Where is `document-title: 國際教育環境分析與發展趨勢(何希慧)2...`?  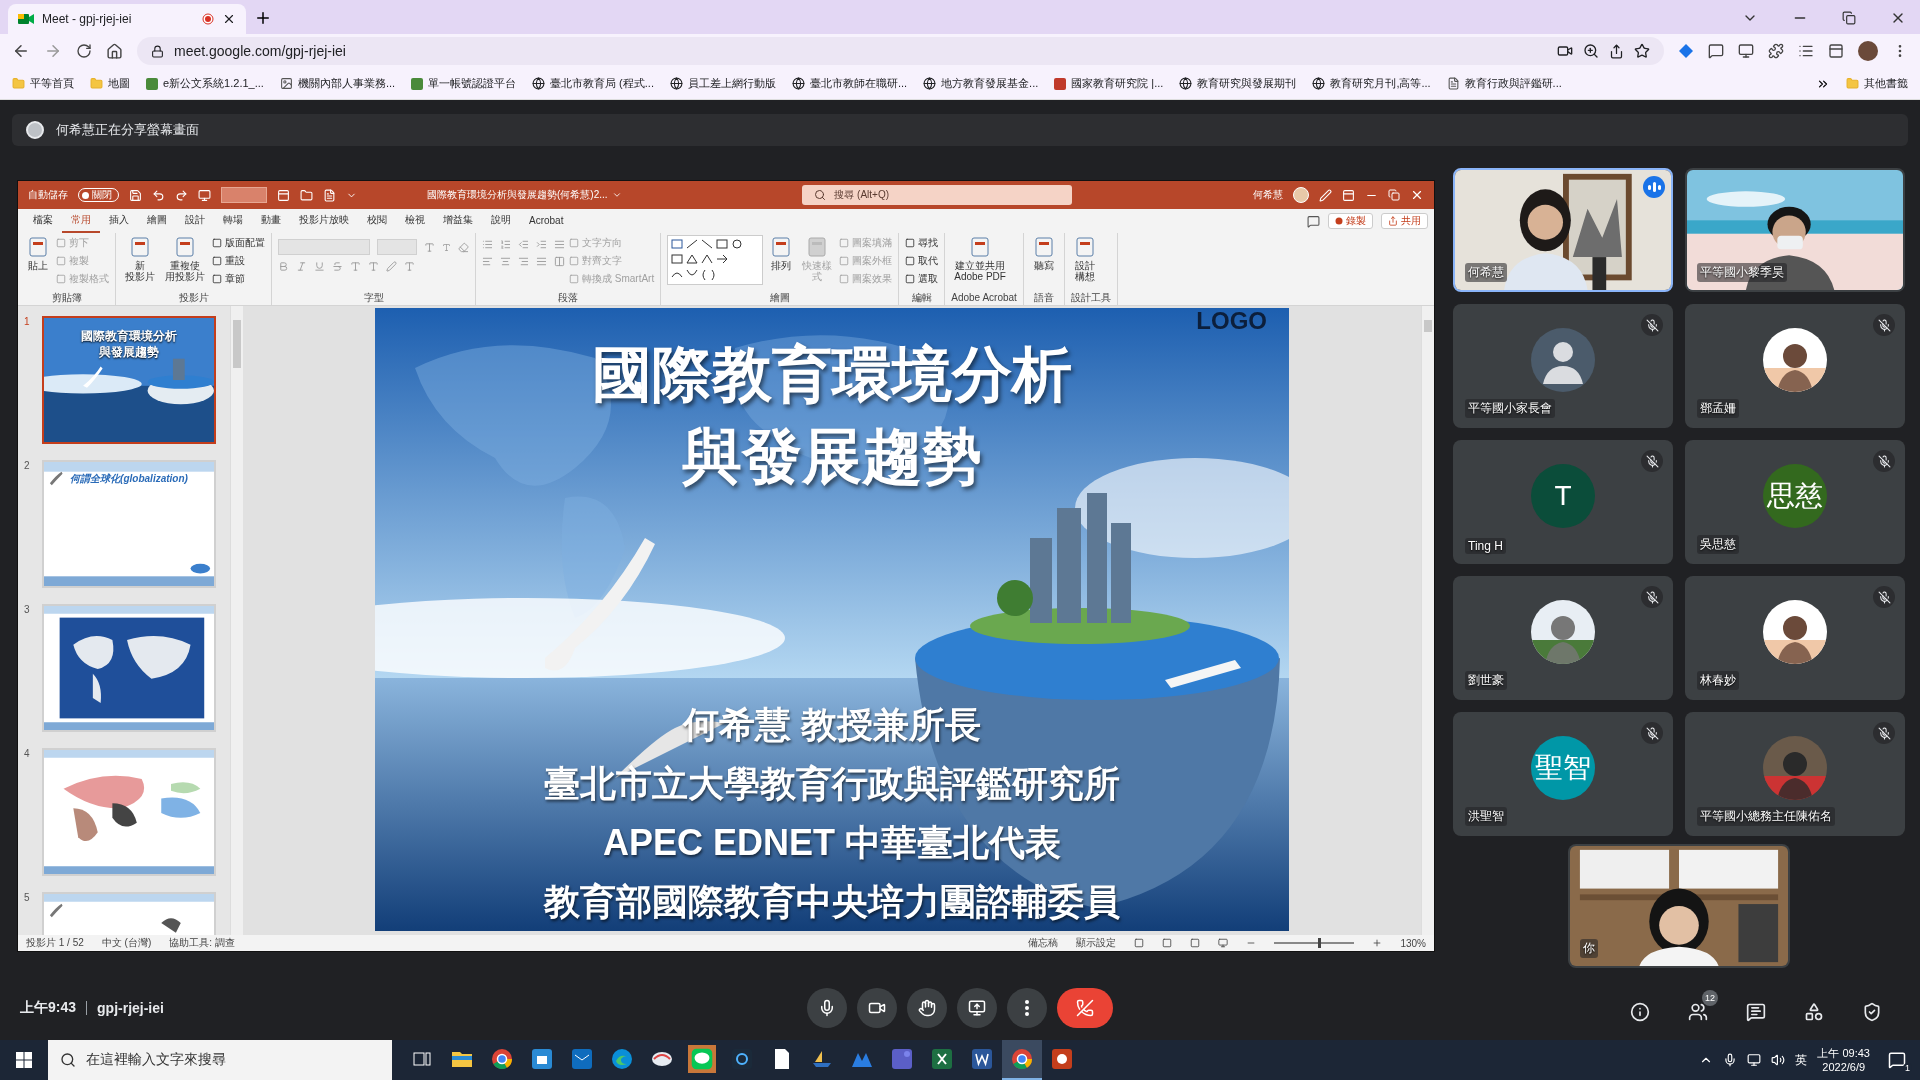
document-title: 國際教育環境分析與發展趨勢(何希慧)2... is located at coordinates (524, 195).